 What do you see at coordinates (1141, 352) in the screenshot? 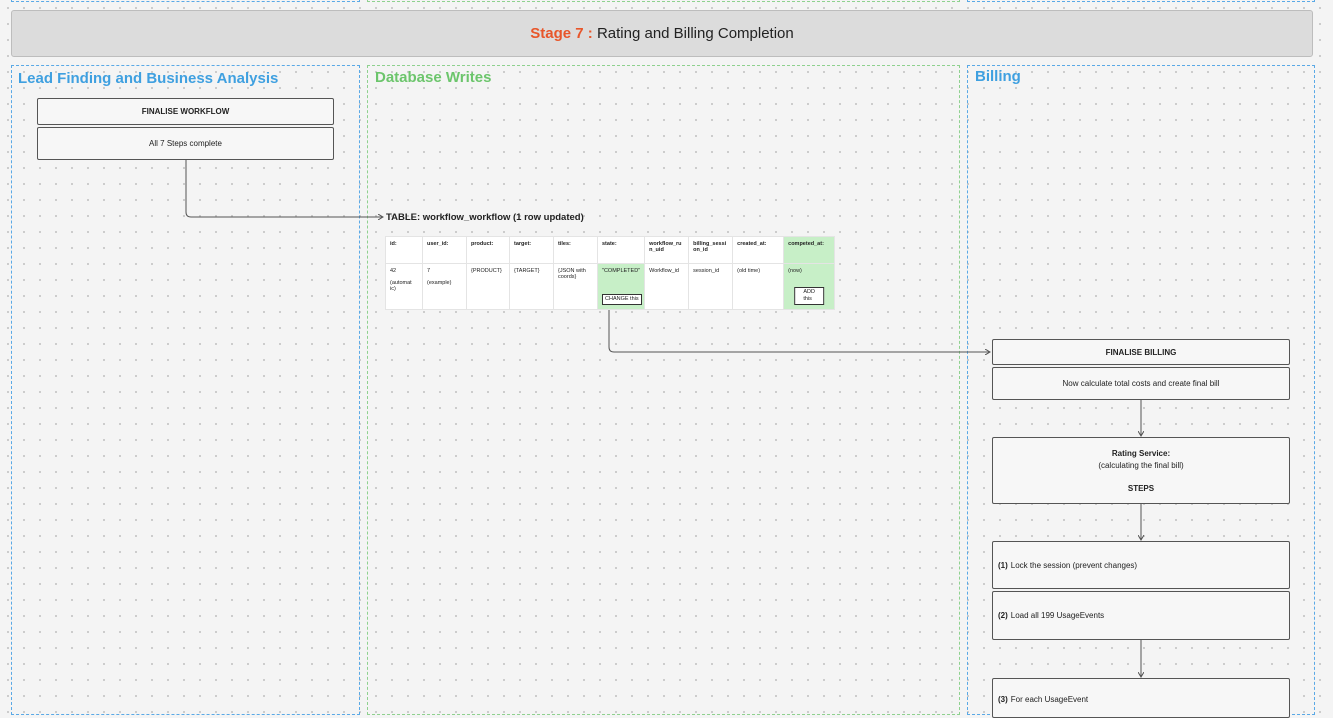
I see `finalise-billing-box: FINALISE BILLING` at bounding box center [1141, 352].